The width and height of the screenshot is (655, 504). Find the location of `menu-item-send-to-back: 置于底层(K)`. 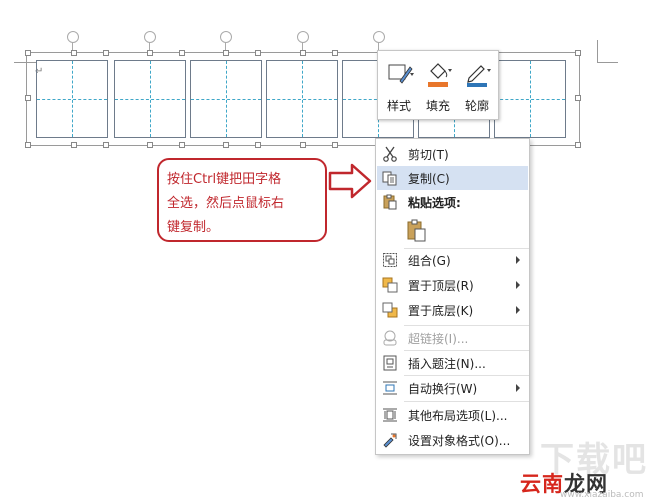

menu-item-send-to-back: 置于底层(K) is located at coordinates (452, 310).